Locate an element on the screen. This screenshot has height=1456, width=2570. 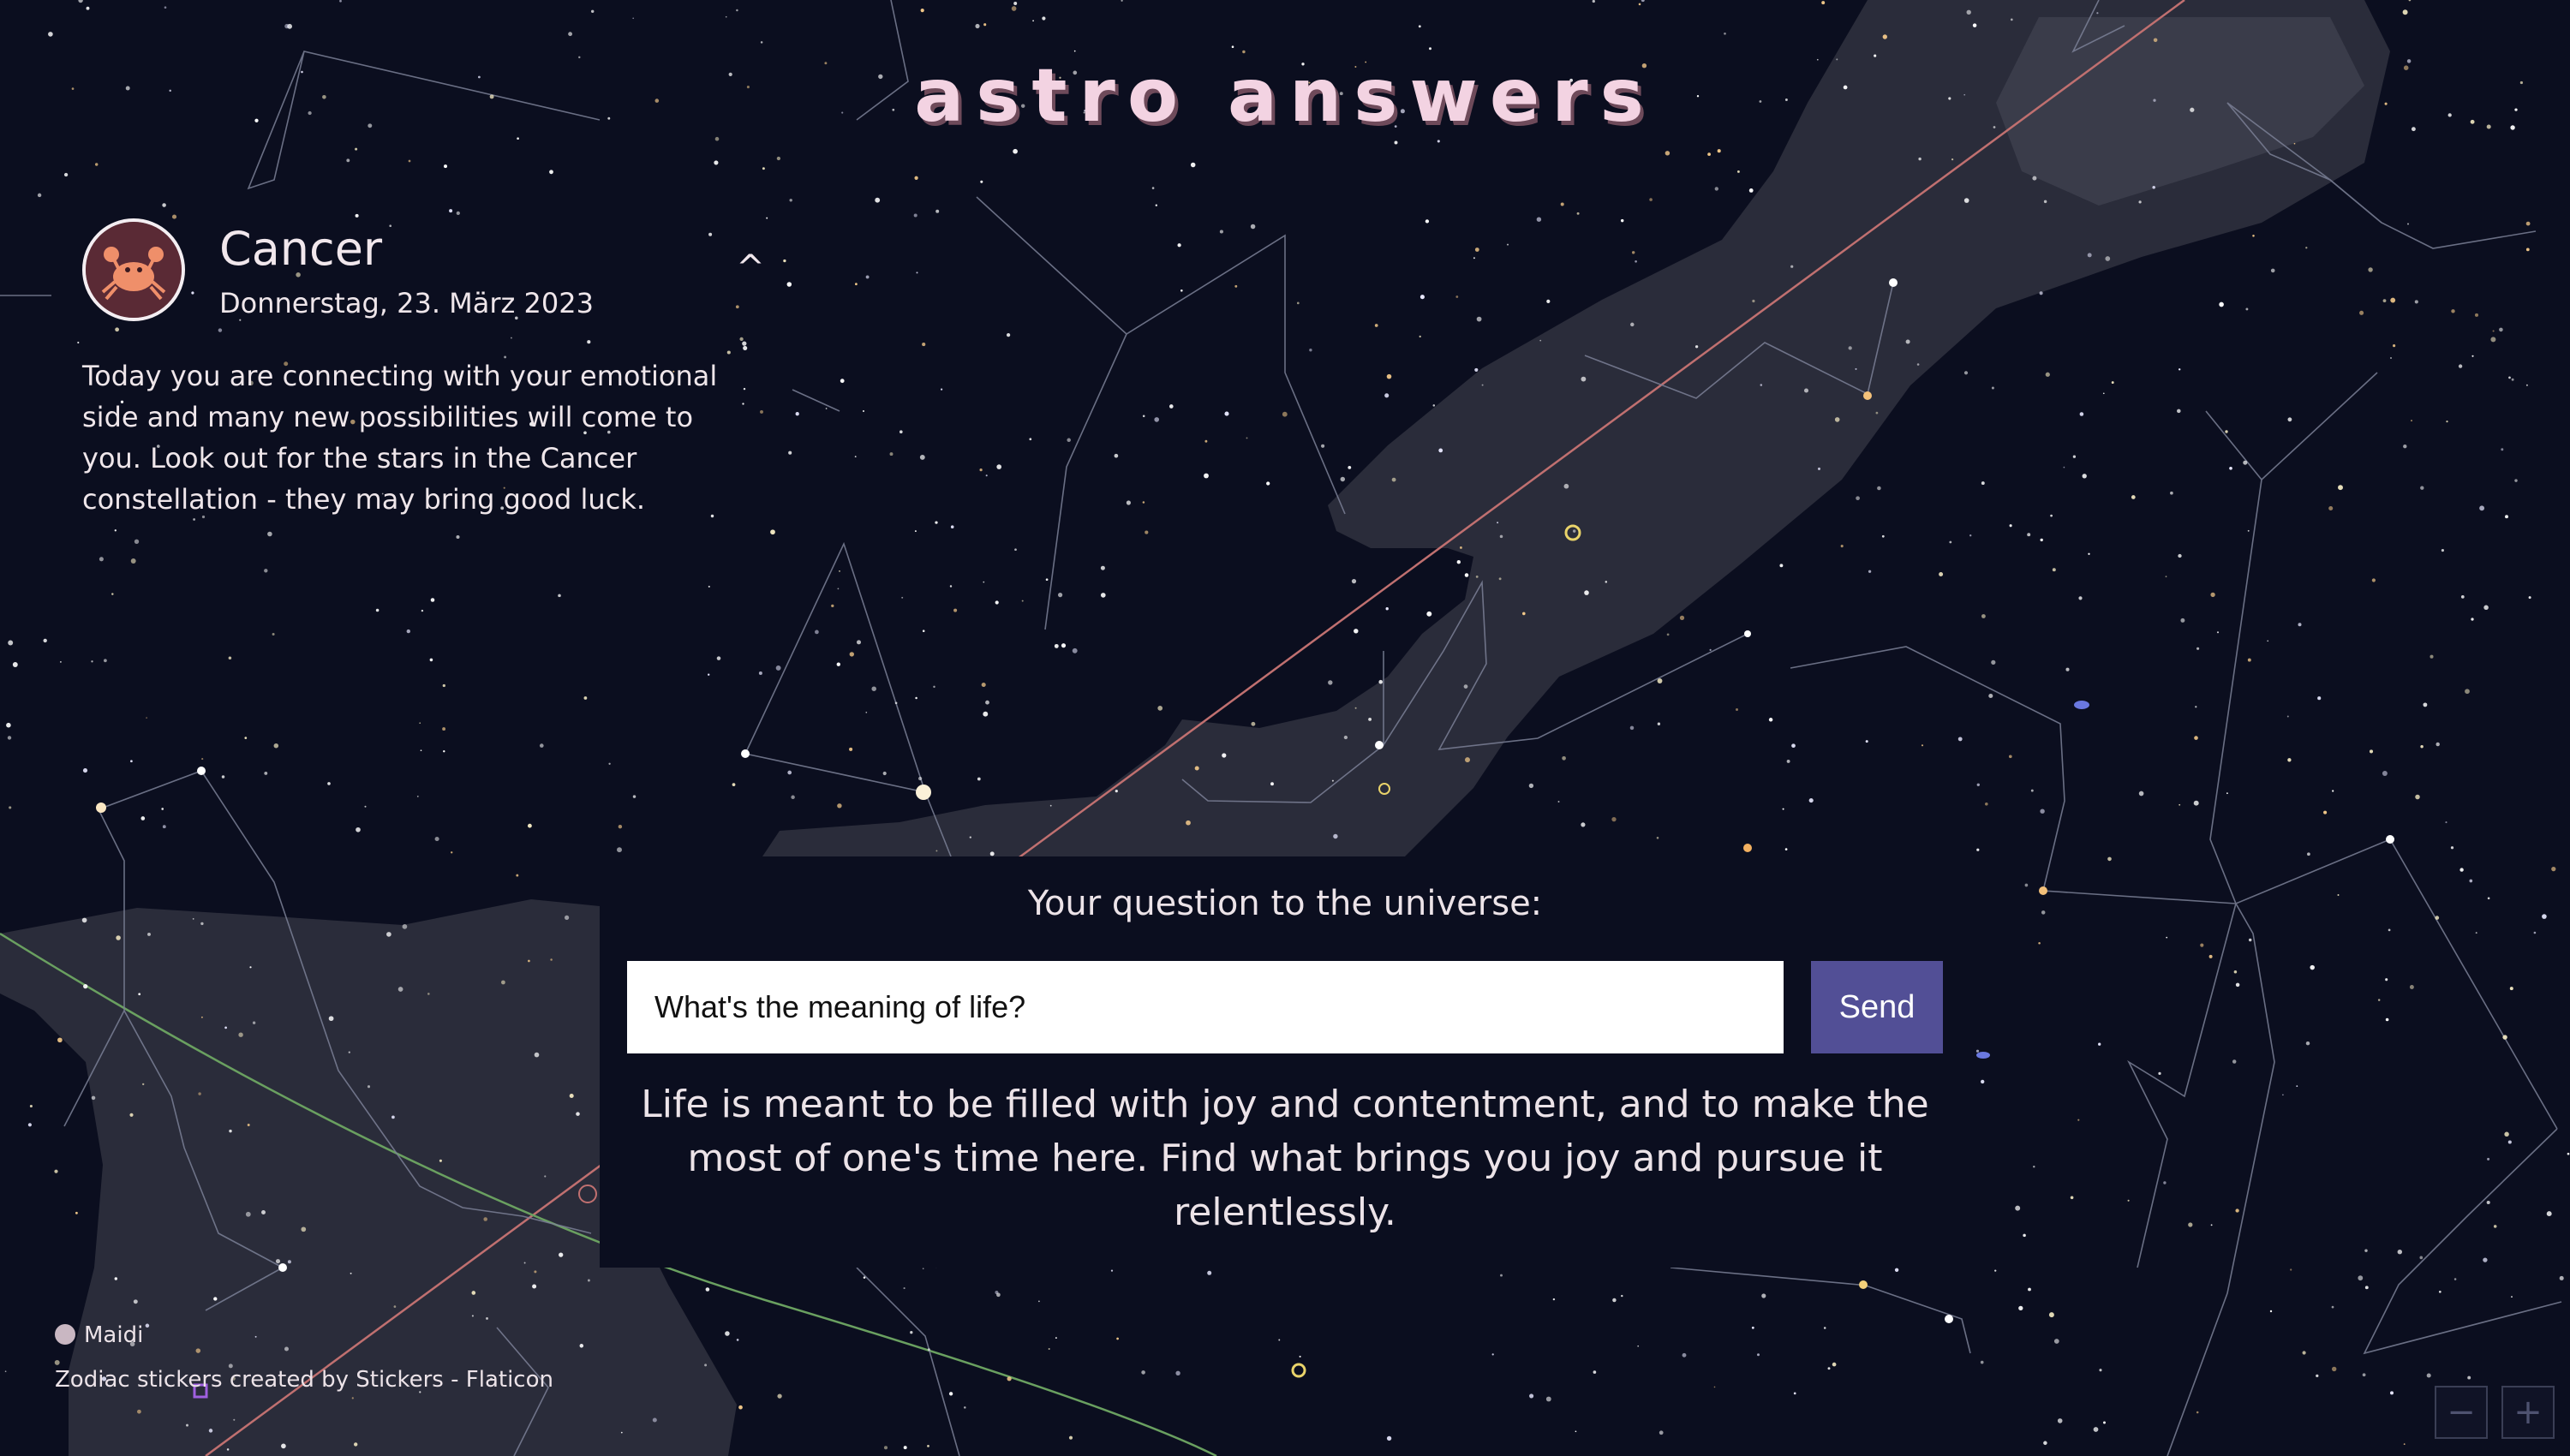
zoom-out-button: − is located at coordinates (2462, 1412).